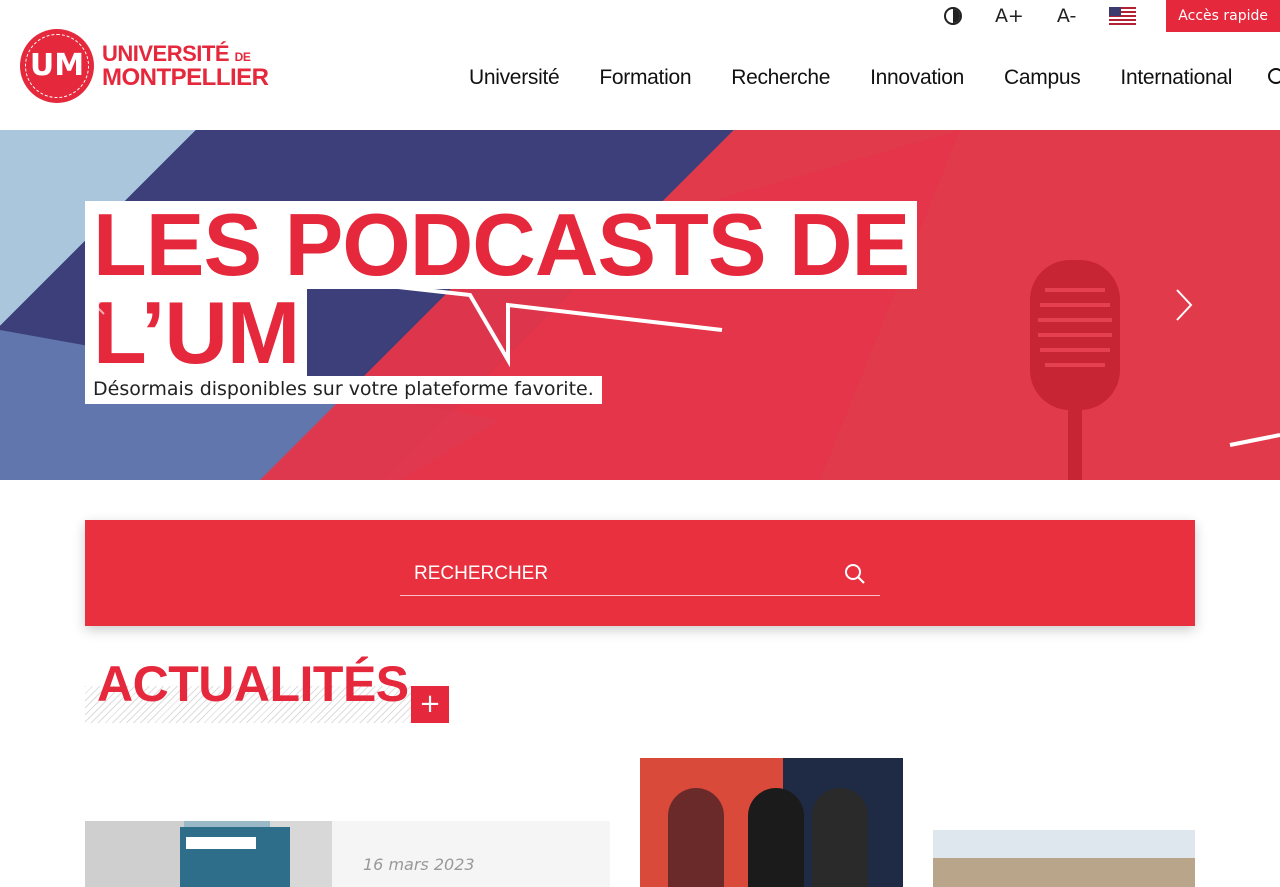  Describe the element at coordinates (196, 333) in the screenshot. I see `banner-title-line2: L’UM` at that location.